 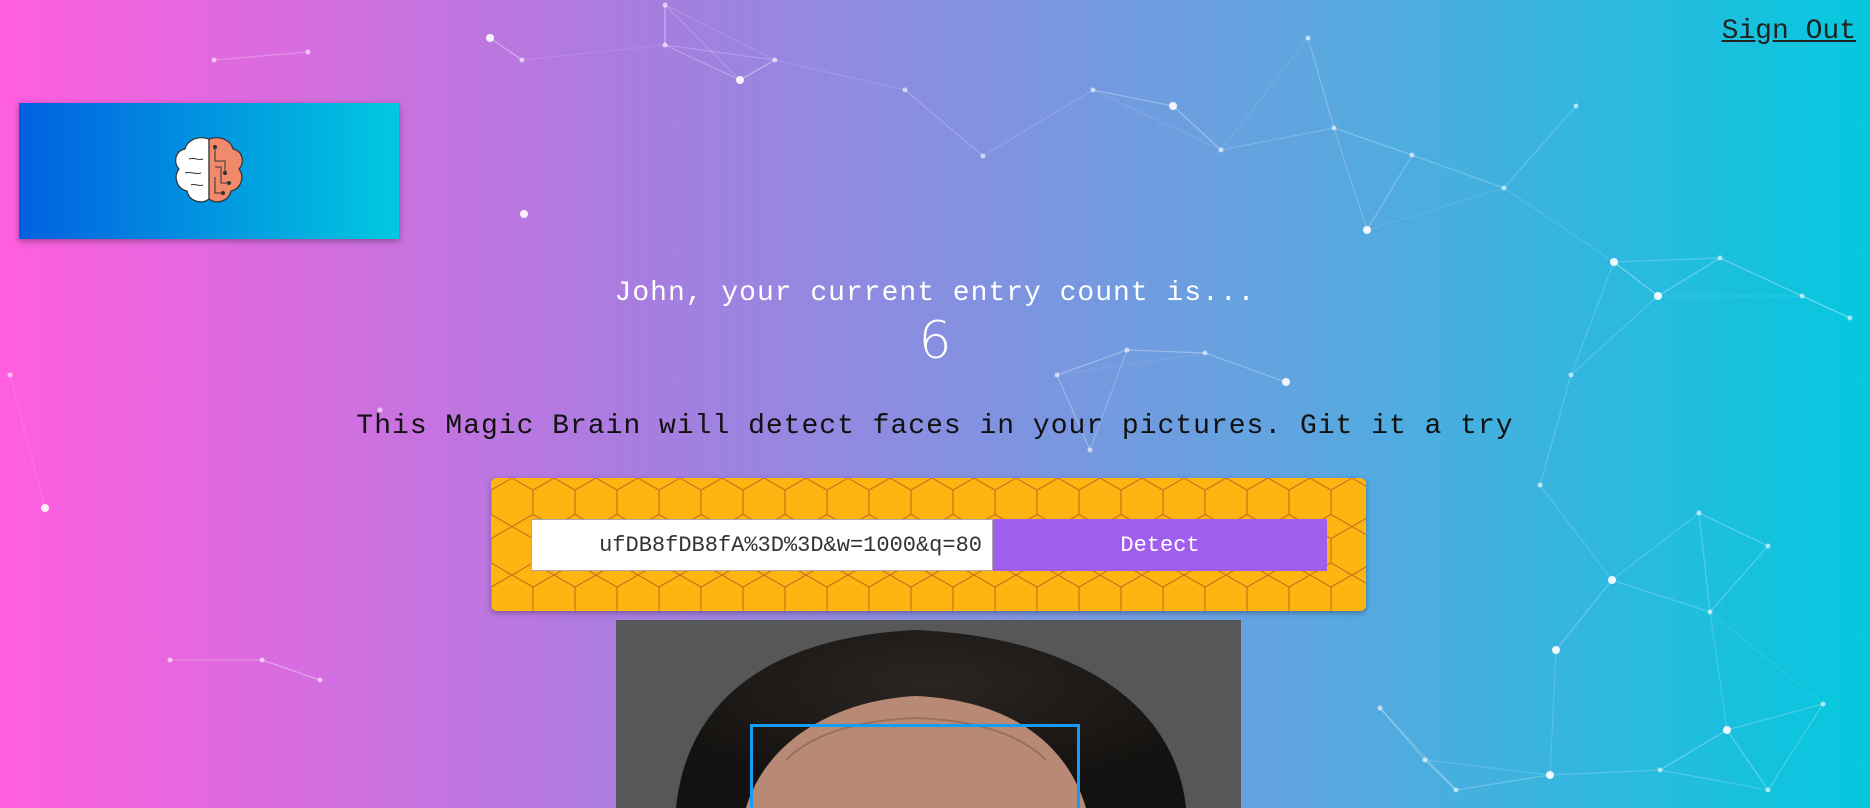 I want to click on face-bounding-box, so click(x=915, y=766).